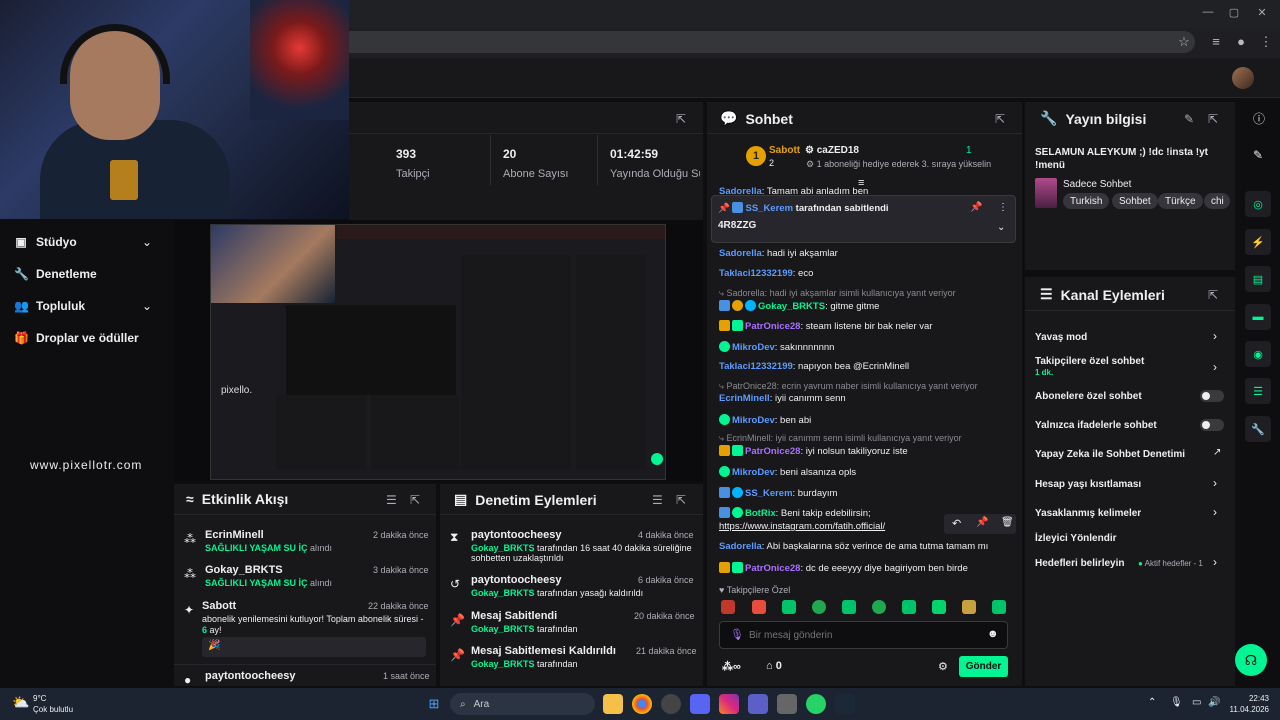 The image size is (1280, 720). What do you see at coordinates (1258, 279) in the screenshot?
I see `document-icon: ▤` at bounding box center [1258, 279].